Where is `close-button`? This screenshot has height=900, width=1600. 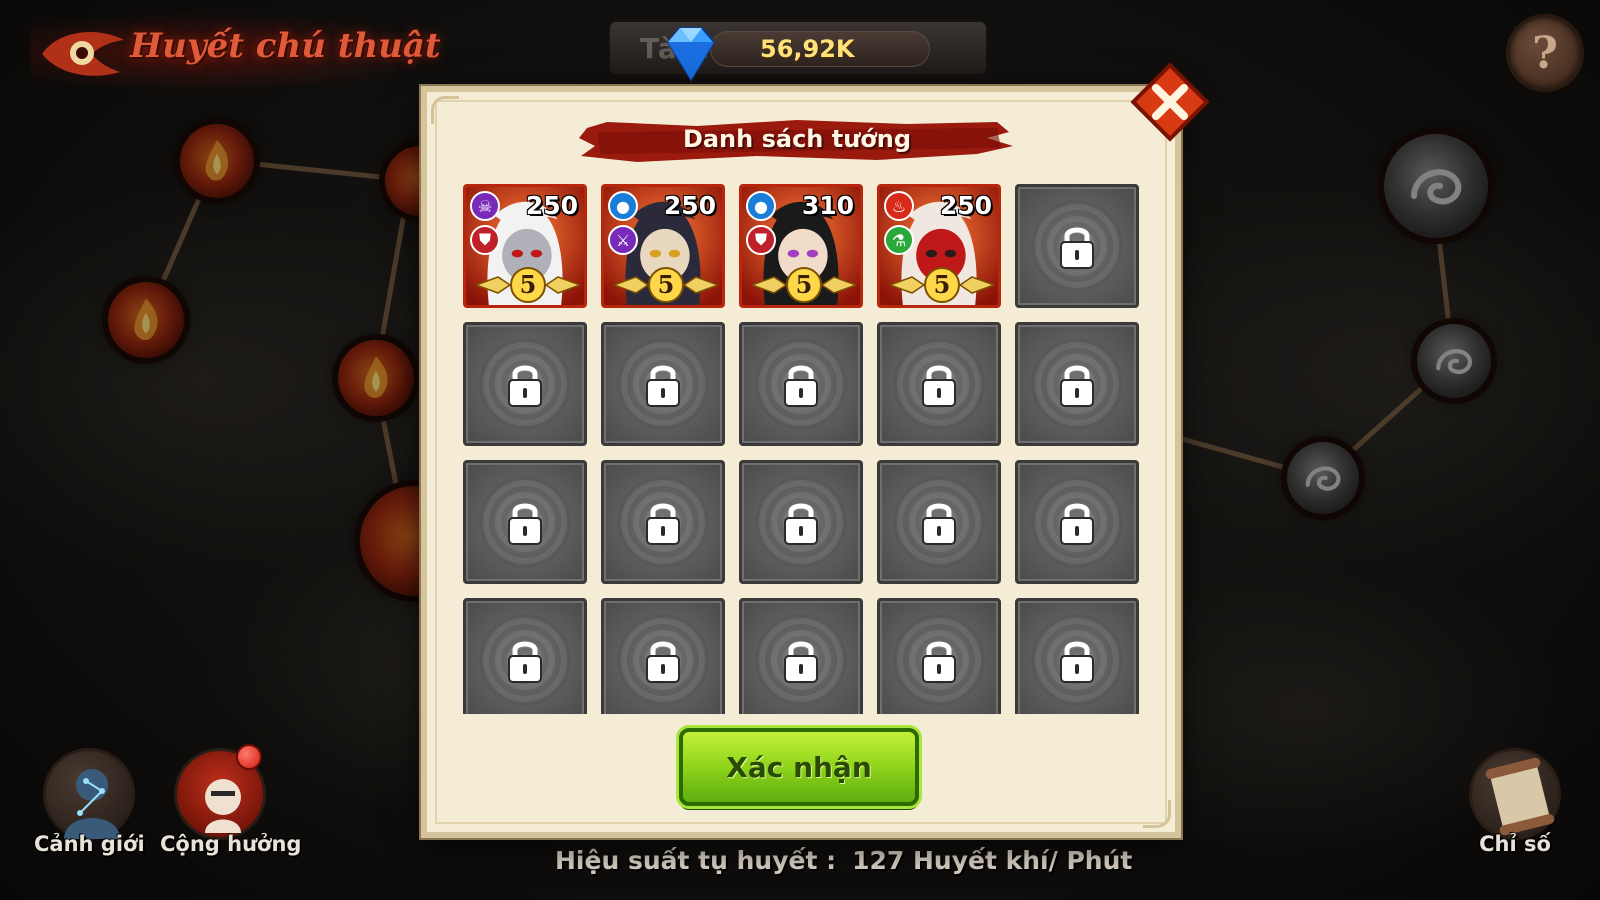 close-button is located at coordinates (1170, 102).